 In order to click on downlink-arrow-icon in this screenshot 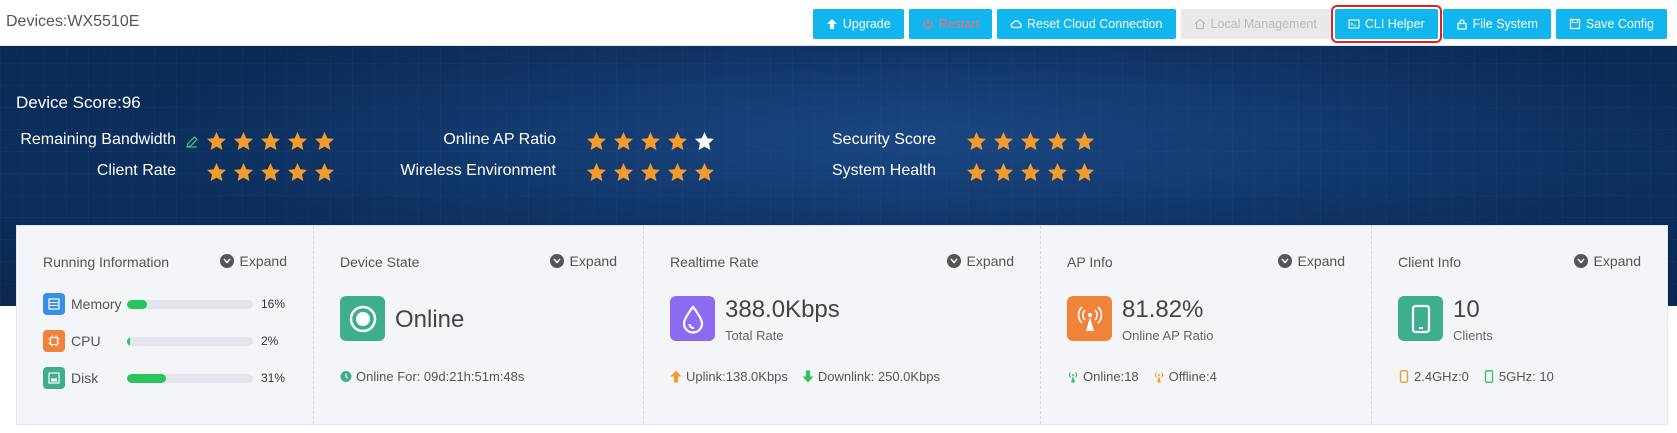, I will do `click(808, 376)`.